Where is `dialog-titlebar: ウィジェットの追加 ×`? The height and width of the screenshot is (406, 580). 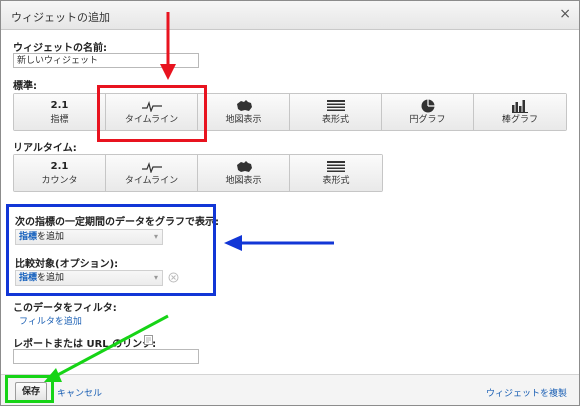
dialog-titlebar: ウィジェットの追加 × is located at coordinates (290, 15).